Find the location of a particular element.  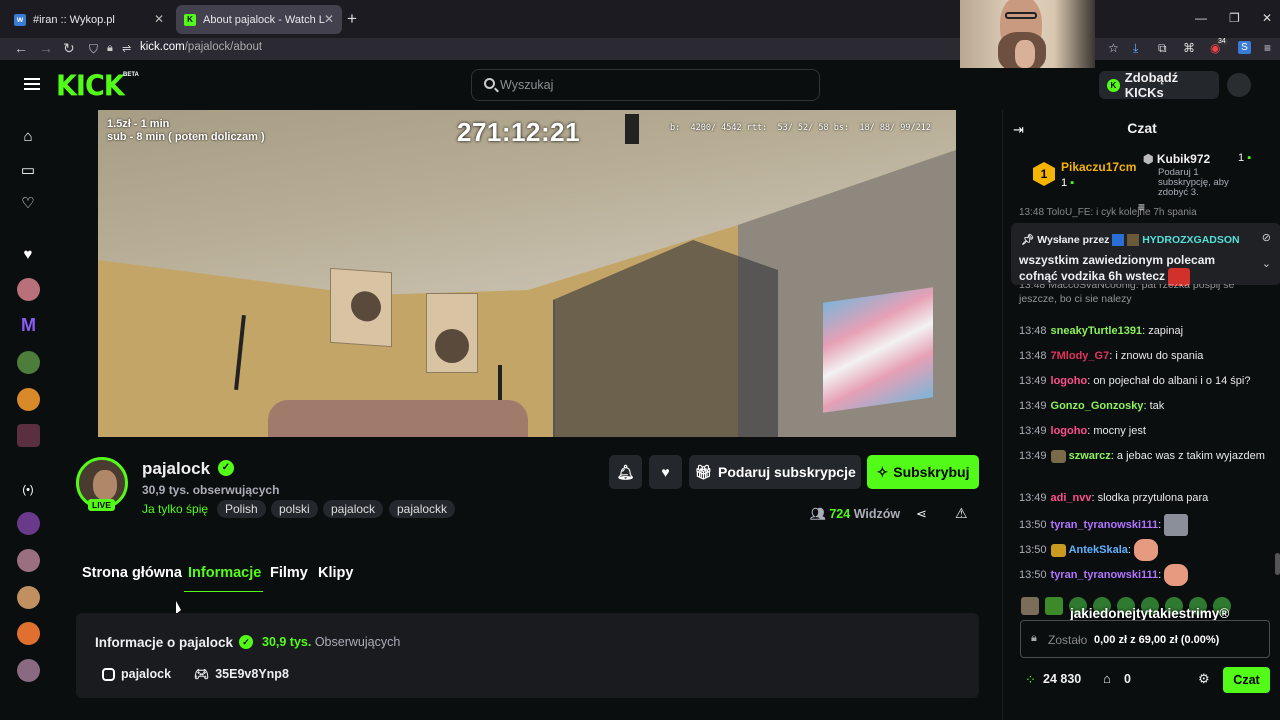

pinned-header: 📌︎ Wysłane przez HYDROZXGADSON is located at coordinates (1130, 240).